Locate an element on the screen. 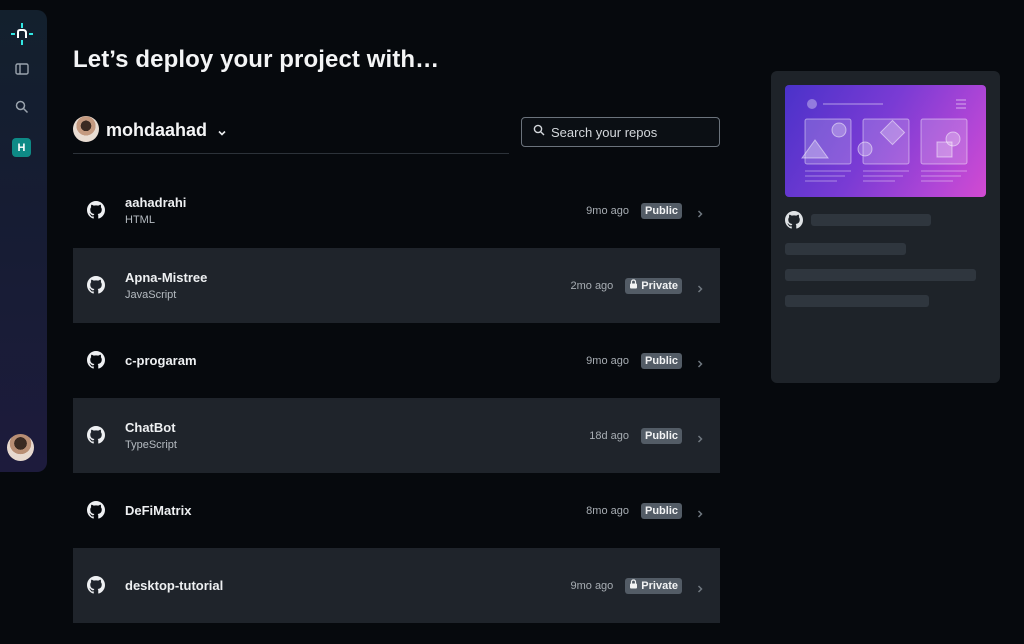 The width and height of the screenshot is (1024, 644). repo-meta: 18d ago Public is located at coordinates (647, 435).